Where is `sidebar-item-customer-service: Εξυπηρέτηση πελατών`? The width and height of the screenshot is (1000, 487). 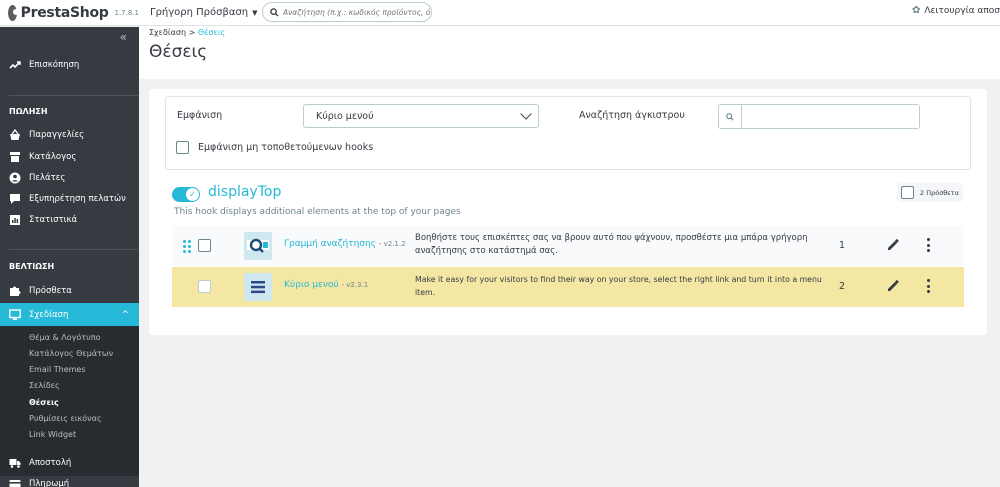 sidebar-item-customer-service: Εξυπηρέτηση πελατών is located at coordinates (69, 199).